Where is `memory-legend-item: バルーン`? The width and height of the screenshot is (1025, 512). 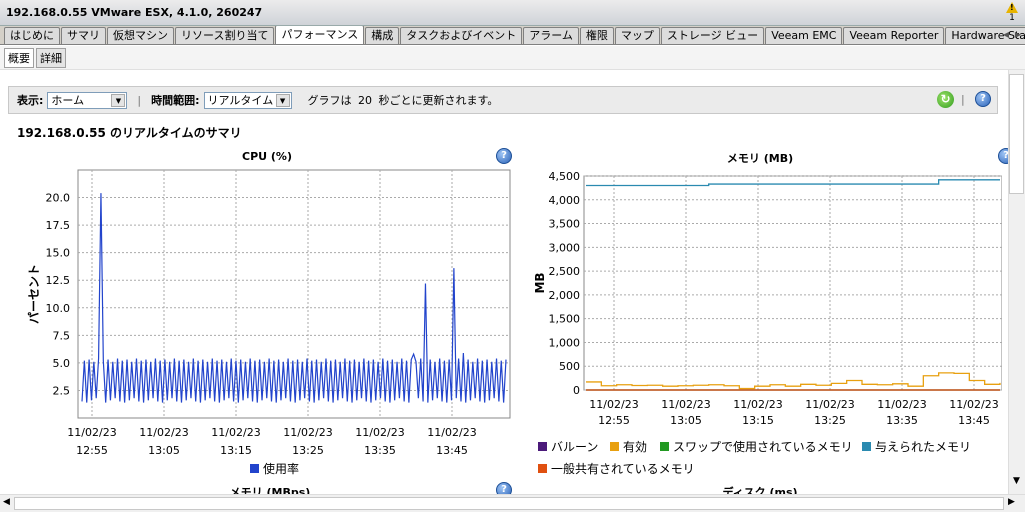
memory-legend-item: バルーン is located at coordinates (568, 446).